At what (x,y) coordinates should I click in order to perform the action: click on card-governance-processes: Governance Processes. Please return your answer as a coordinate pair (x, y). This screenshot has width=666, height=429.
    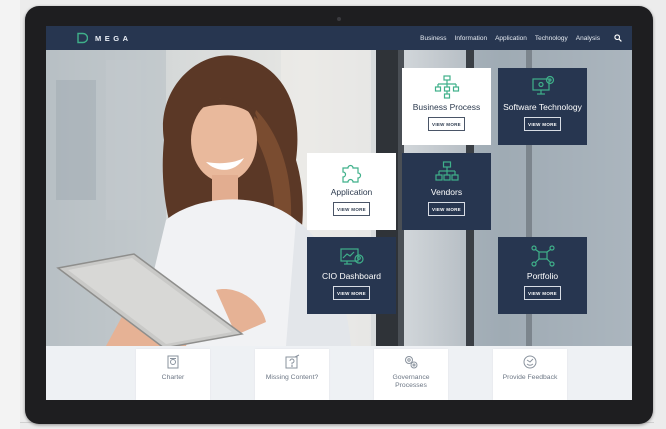
    Looking at the image, I should click on (411, 374).